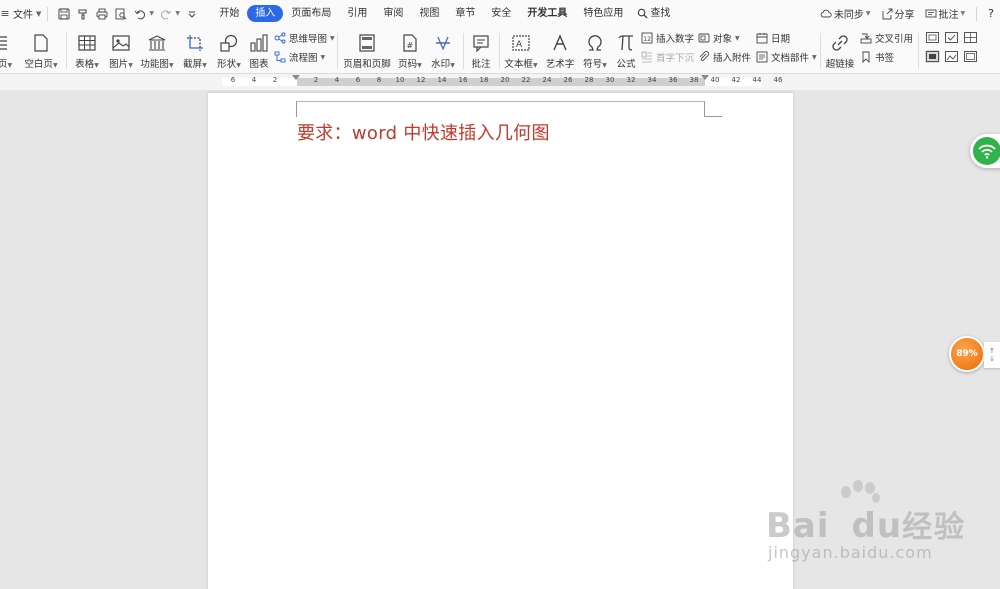 This screenshot has height=589, width=1000. Describe the element at coordinates (526, 80) in the screenshot. I see `ruler-number: 22` at that location.